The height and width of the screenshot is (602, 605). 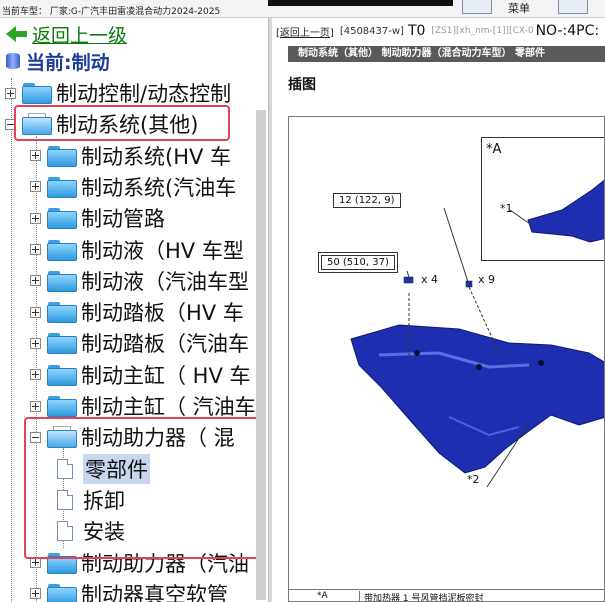 What do you see at coordinates (144, 94) in the screenshot?
I see `tree-node-label: 制动控制/动态控制` at bounding box center [144, 94].